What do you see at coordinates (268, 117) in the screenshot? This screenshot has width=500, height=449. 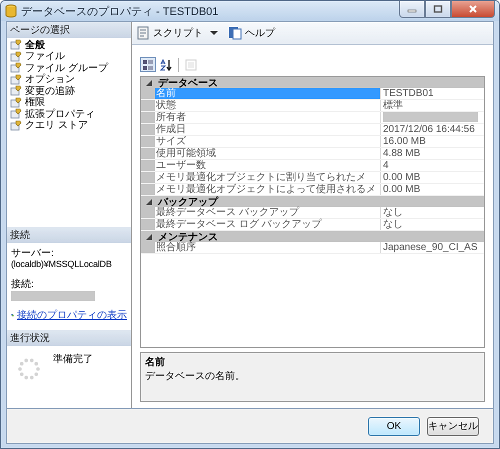 I see `property-name: 所有者` at bounding box center [268, 117].